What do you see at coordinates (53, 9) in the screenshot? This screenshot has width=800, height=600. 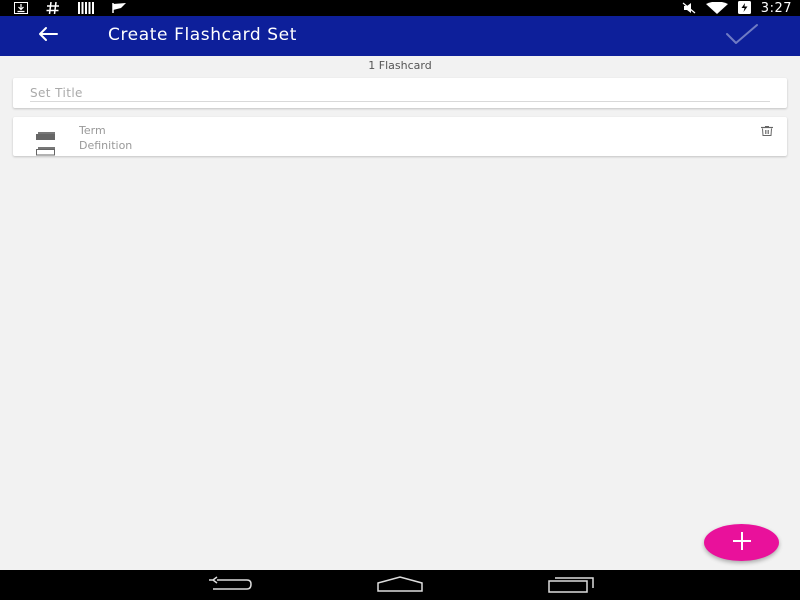 I see `hash-icon` at bounding box center [53, 9].